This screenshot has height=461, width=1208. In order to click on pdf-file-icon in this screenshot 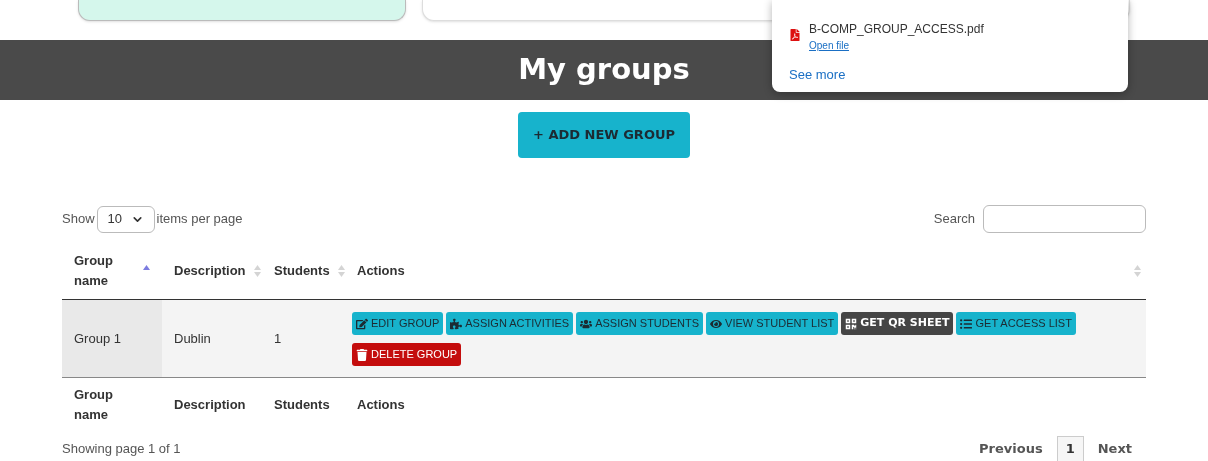, I will do `click(795, 35)`.